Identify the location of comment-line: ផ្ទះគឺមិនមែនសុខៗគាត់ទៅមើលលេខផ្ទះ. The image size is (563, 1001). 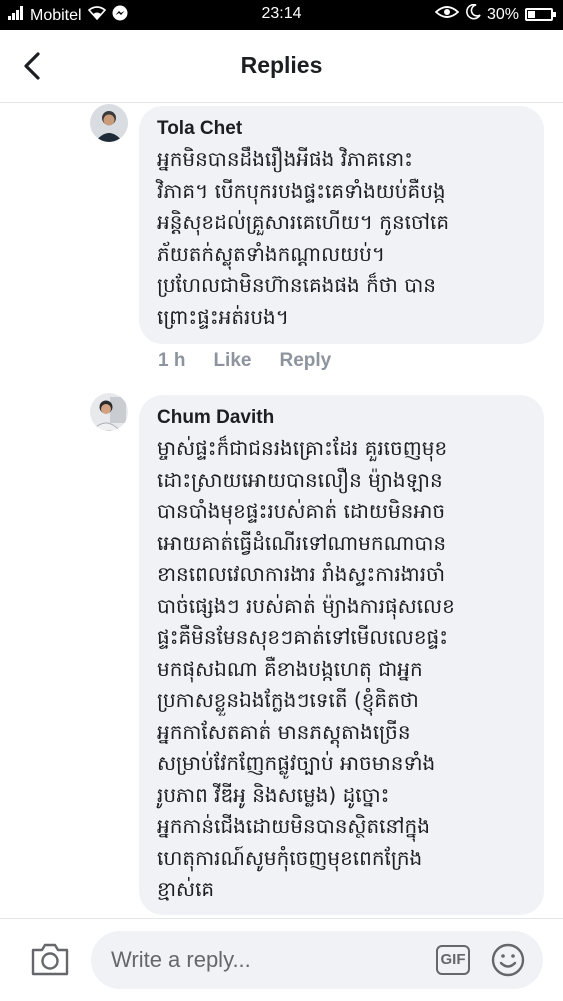
(303, 637).